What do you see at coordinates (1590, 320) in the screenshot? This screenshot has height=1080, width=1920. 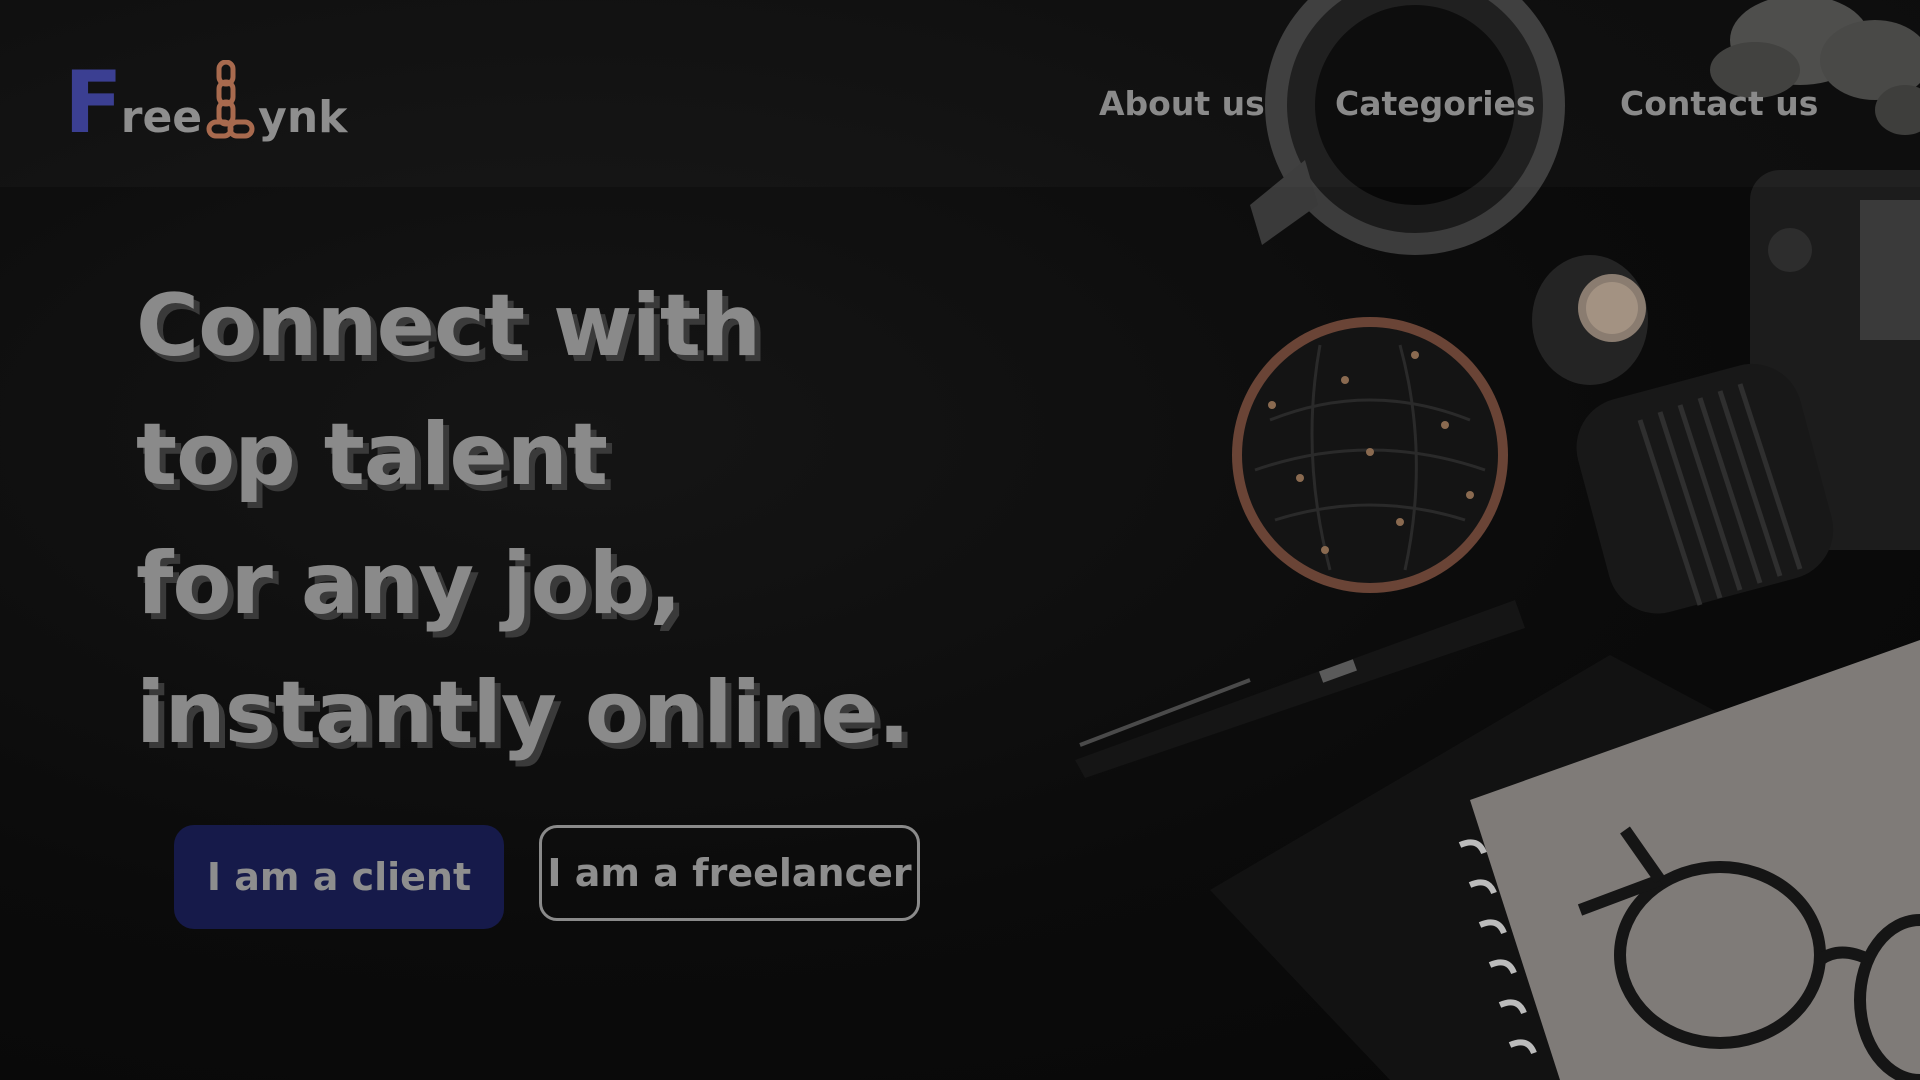 I see `nail-polish-image` at bounding box center [1590, 320].